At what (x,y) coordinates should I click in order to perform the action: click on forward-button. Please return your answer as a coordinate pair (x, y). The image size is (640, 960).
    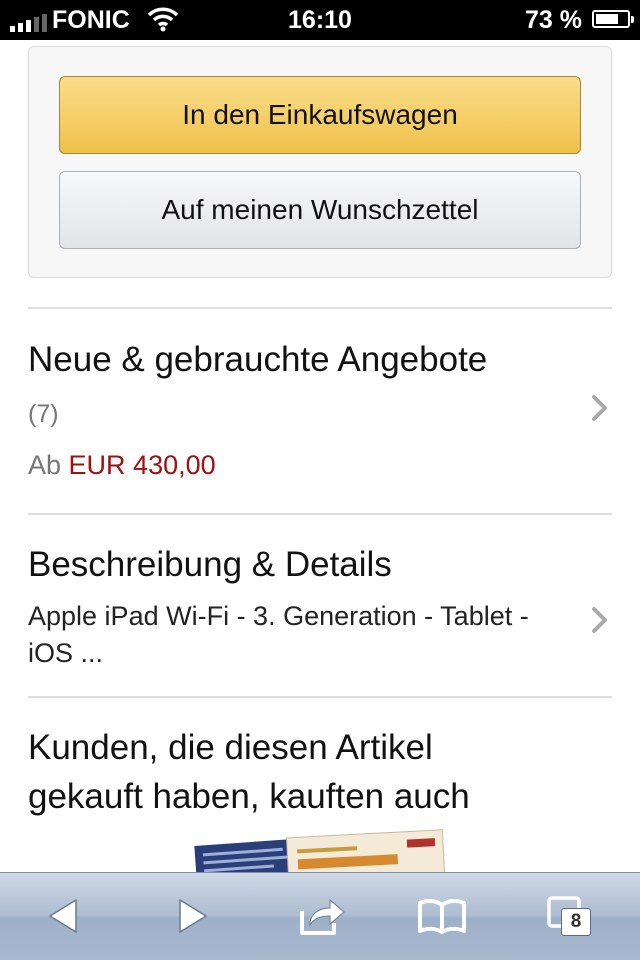
    Looking at the image, I should click on (192, 916).